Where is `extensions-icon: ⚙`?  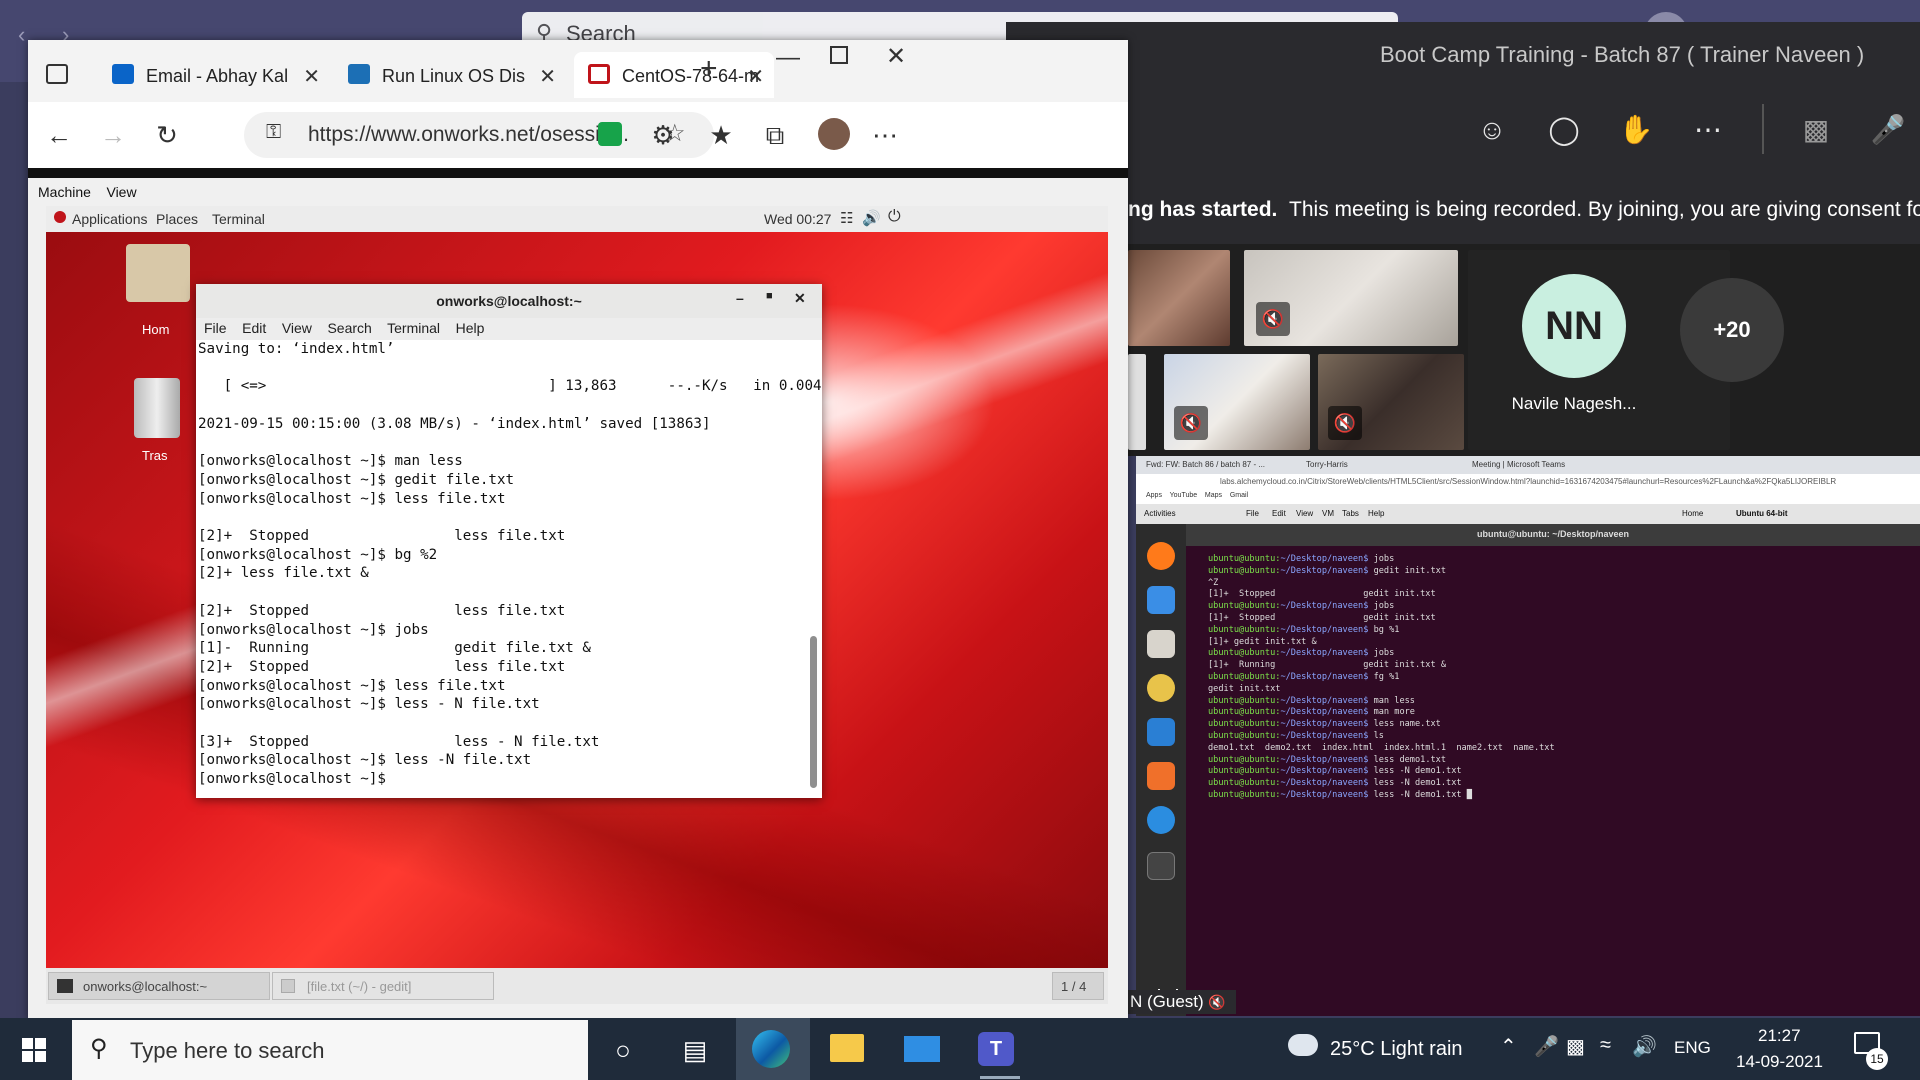 extensions-icon: ⚙ is located at coordinates (663, 135).